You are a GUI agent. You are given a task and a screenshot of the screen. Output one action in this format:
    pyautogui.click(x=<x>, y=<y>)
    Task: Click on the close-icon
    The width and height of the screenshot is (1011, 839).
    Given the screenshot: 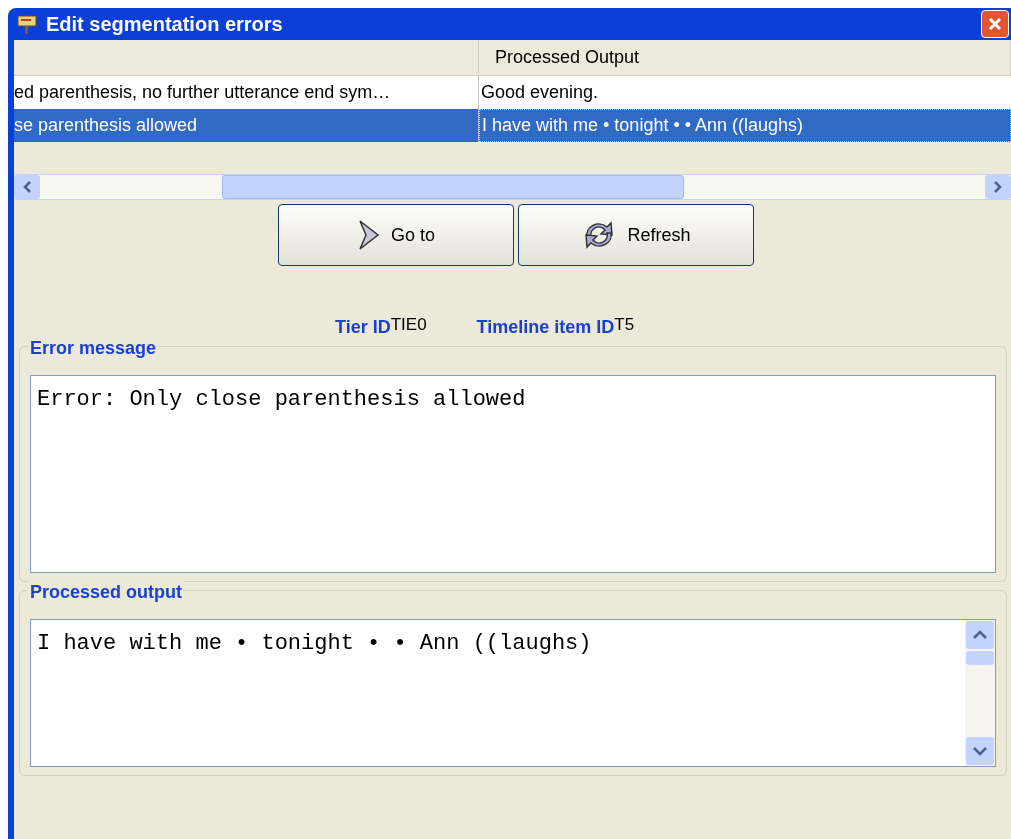 What is the action you would take?
    pyautogui.click(x=995, y=24)
    